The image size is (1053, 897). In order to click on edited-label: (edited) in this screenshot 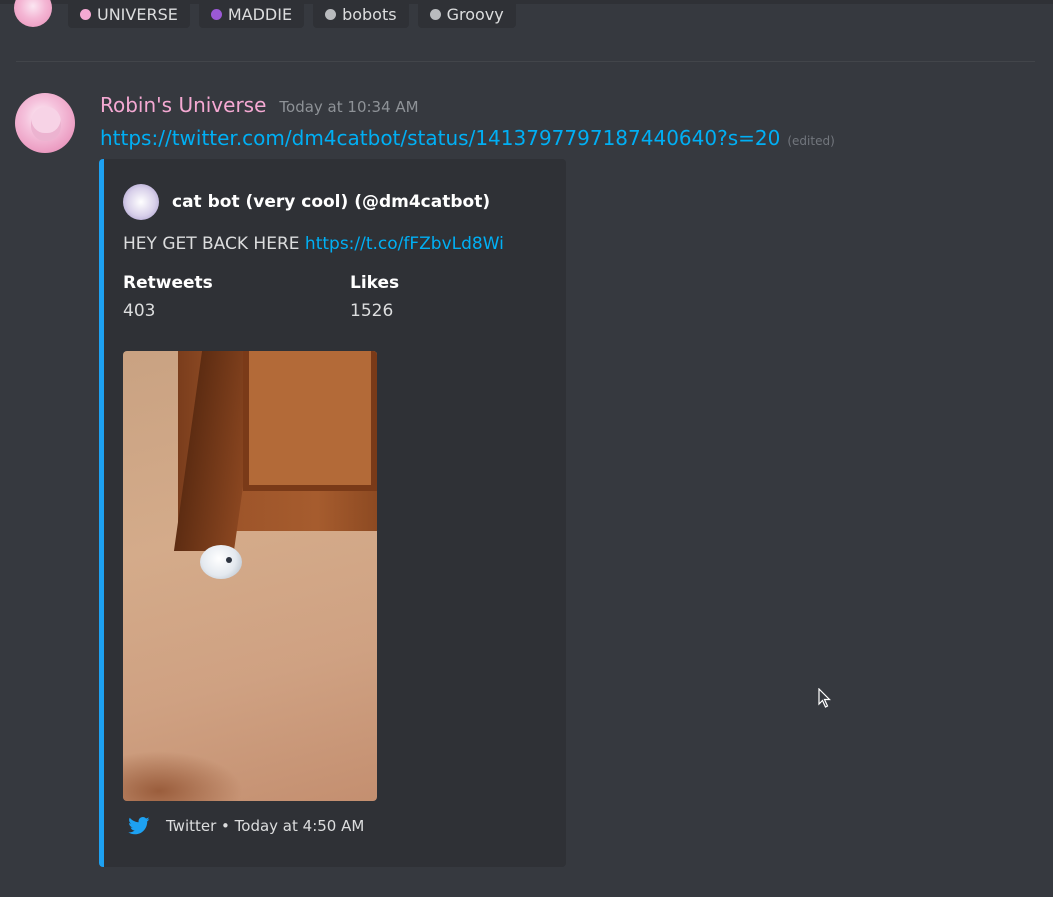, I will do `click(811, 141)`.